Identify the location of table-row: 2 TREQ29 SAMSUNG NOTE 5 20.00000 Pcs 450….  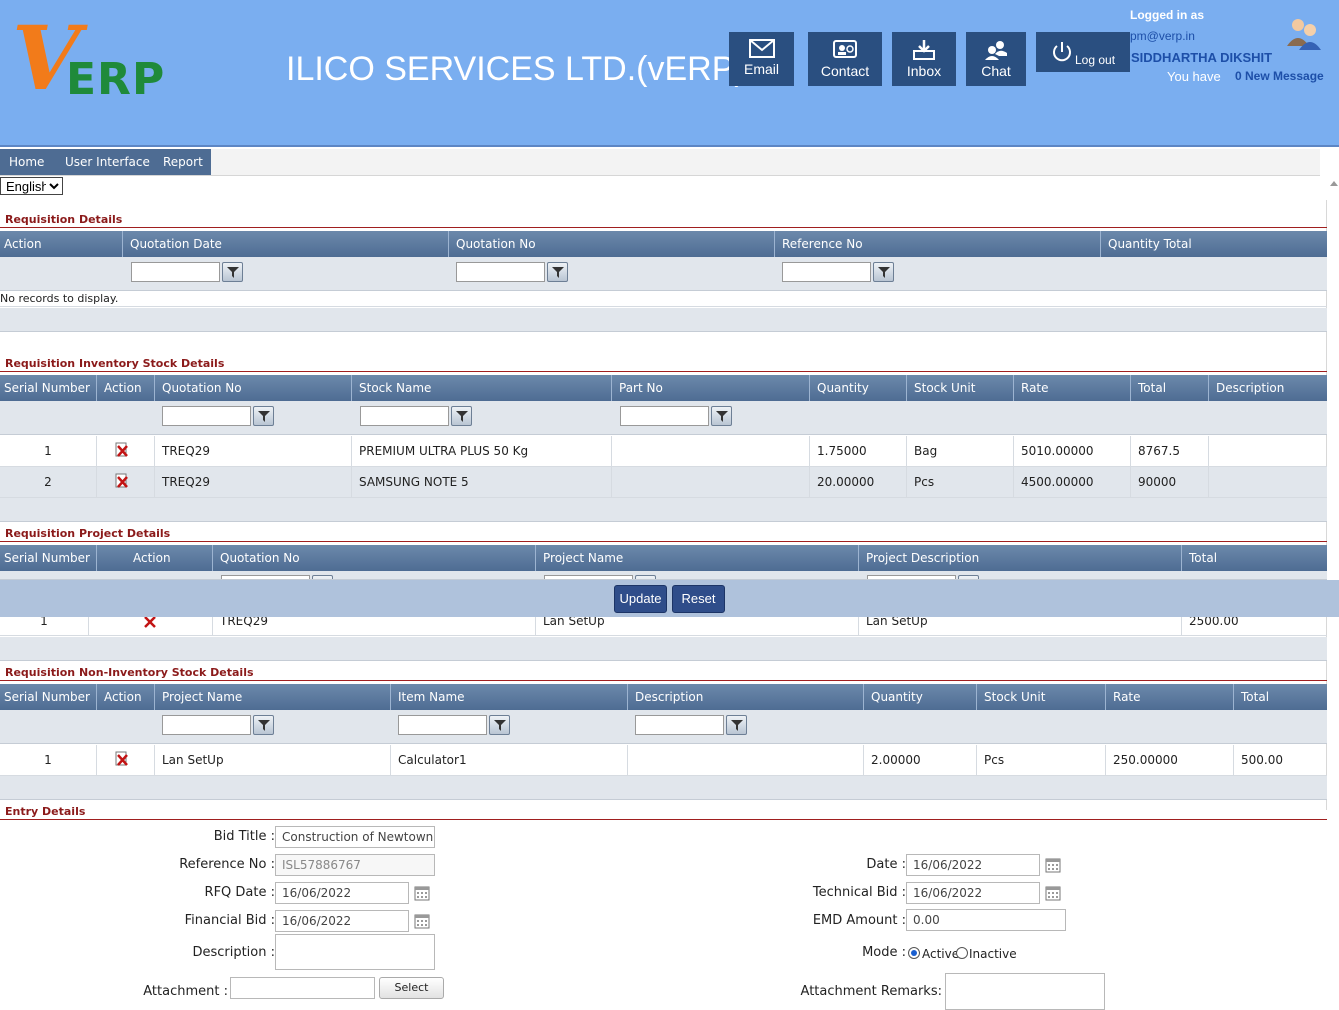
(663, 482).